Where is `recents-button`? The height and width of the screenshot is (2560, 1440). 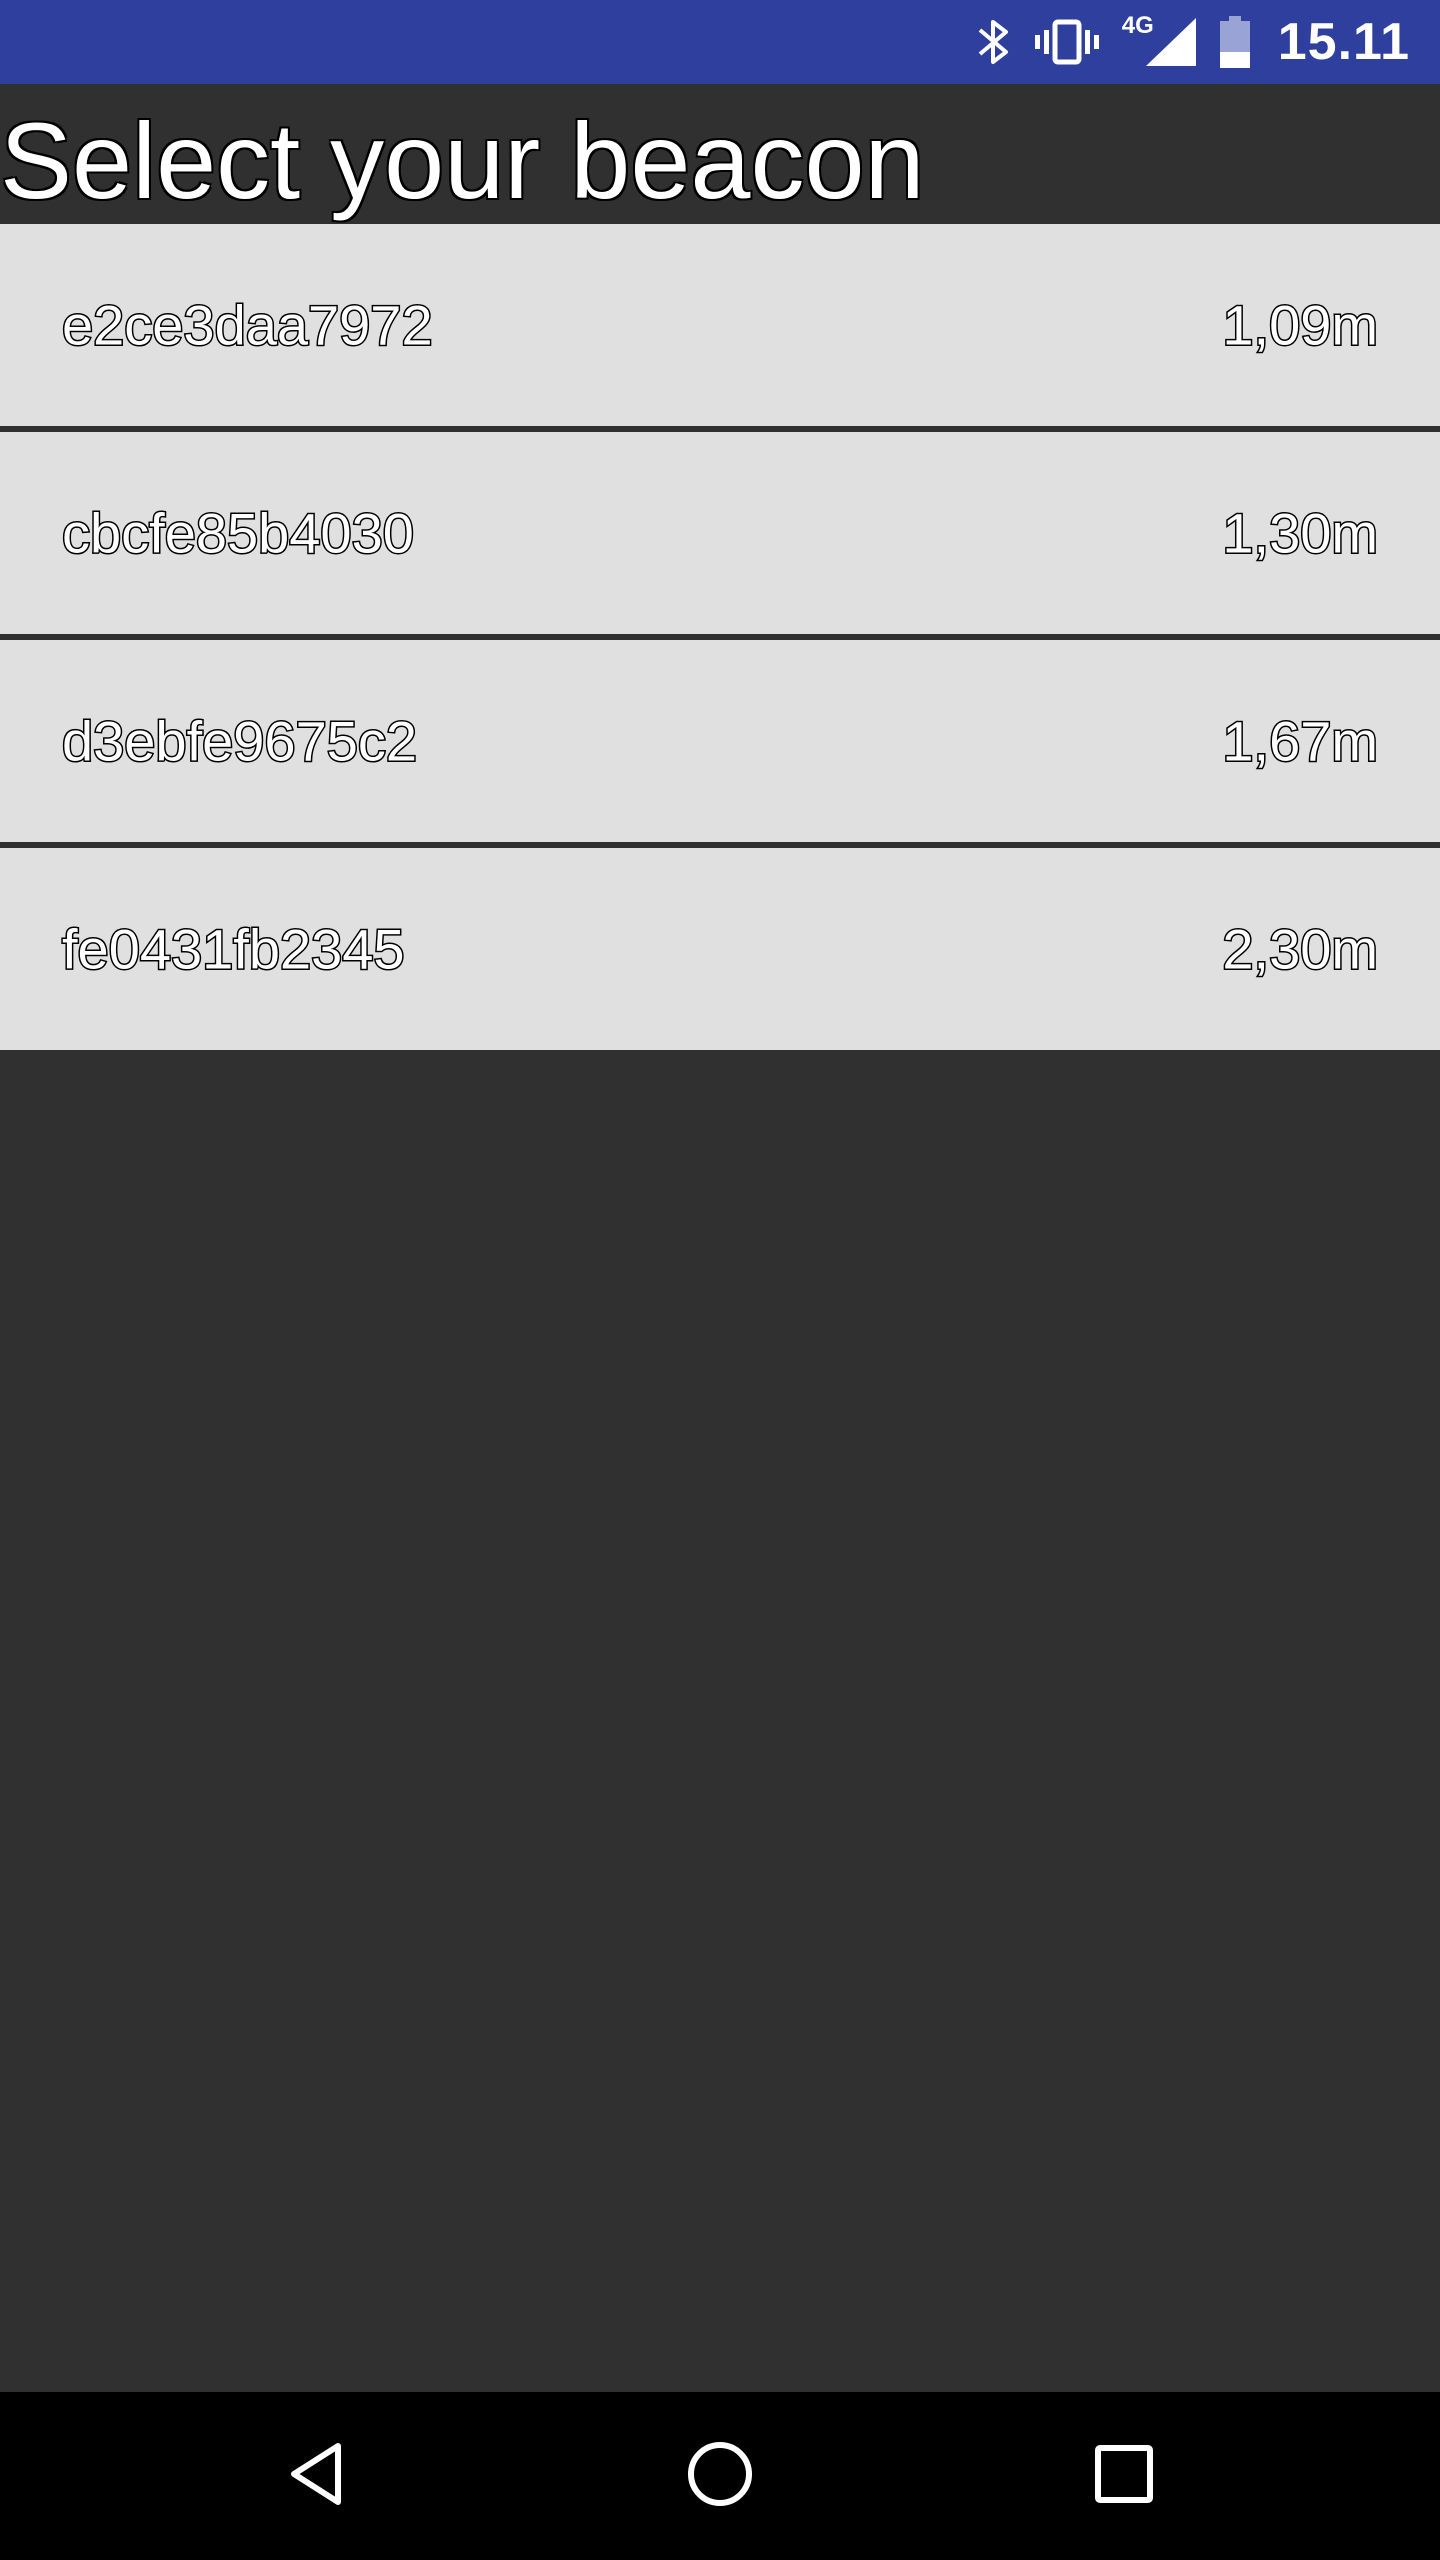
recents-button is located at coordinates (1124, 2476).